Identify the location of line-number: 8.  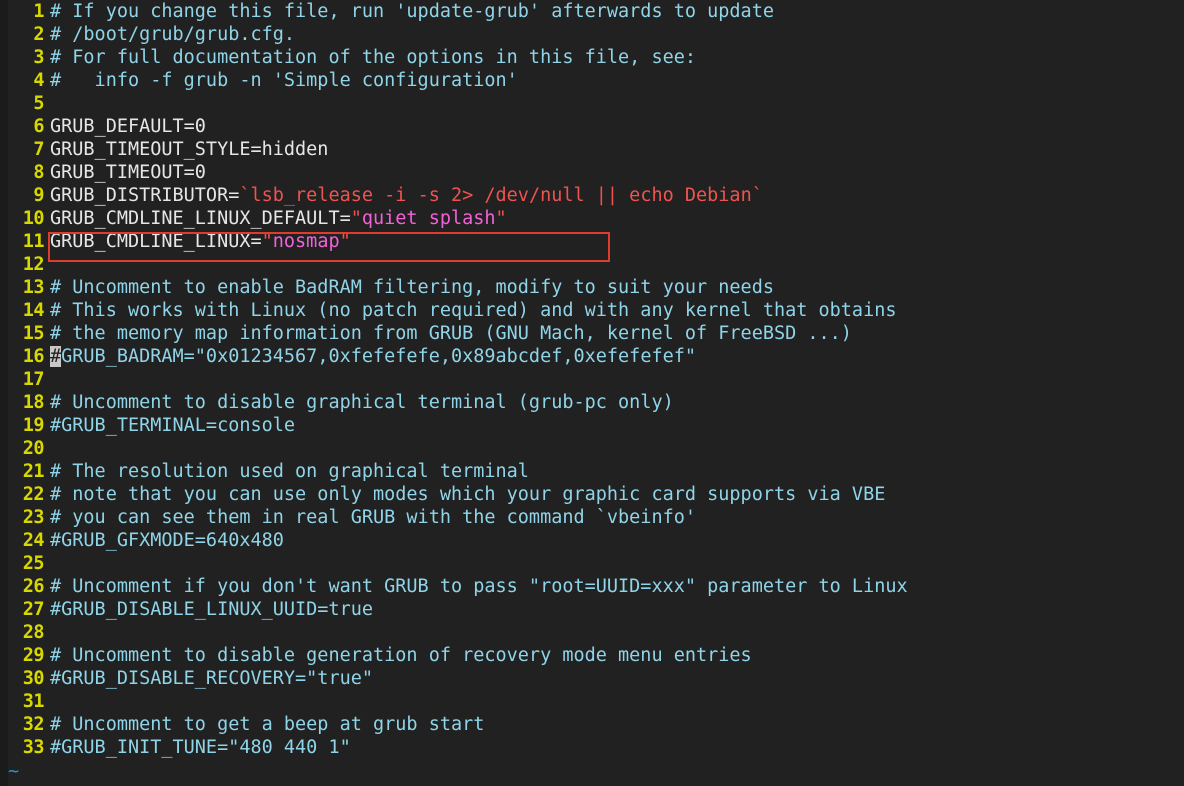
(38, 172).